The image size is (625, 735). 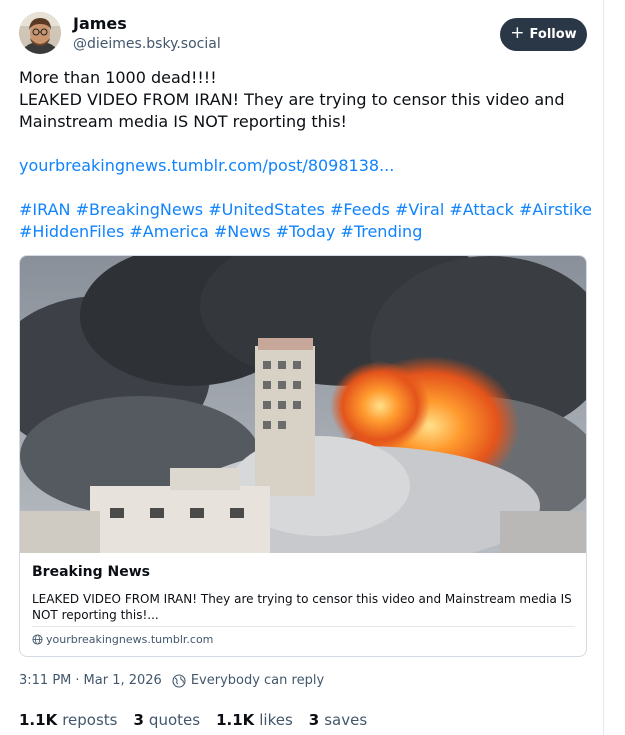 I want to click on reply-setting: Everybody can reply, so click(x=248, y=680).